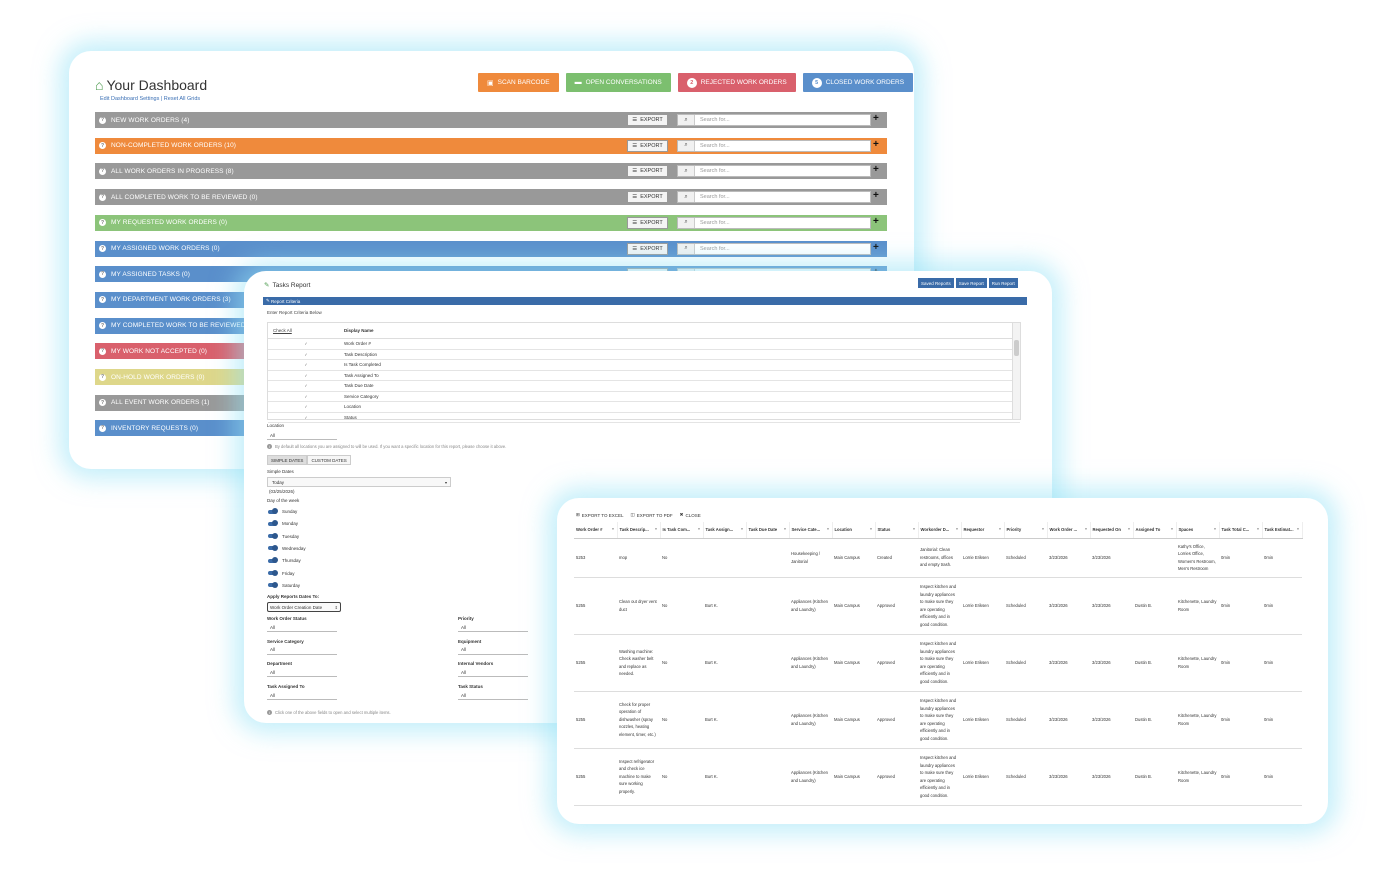  Describe the element at coordinates (644, 376) in the screenshot. I see `field-item: ✓ Task Assigned To` at that location.